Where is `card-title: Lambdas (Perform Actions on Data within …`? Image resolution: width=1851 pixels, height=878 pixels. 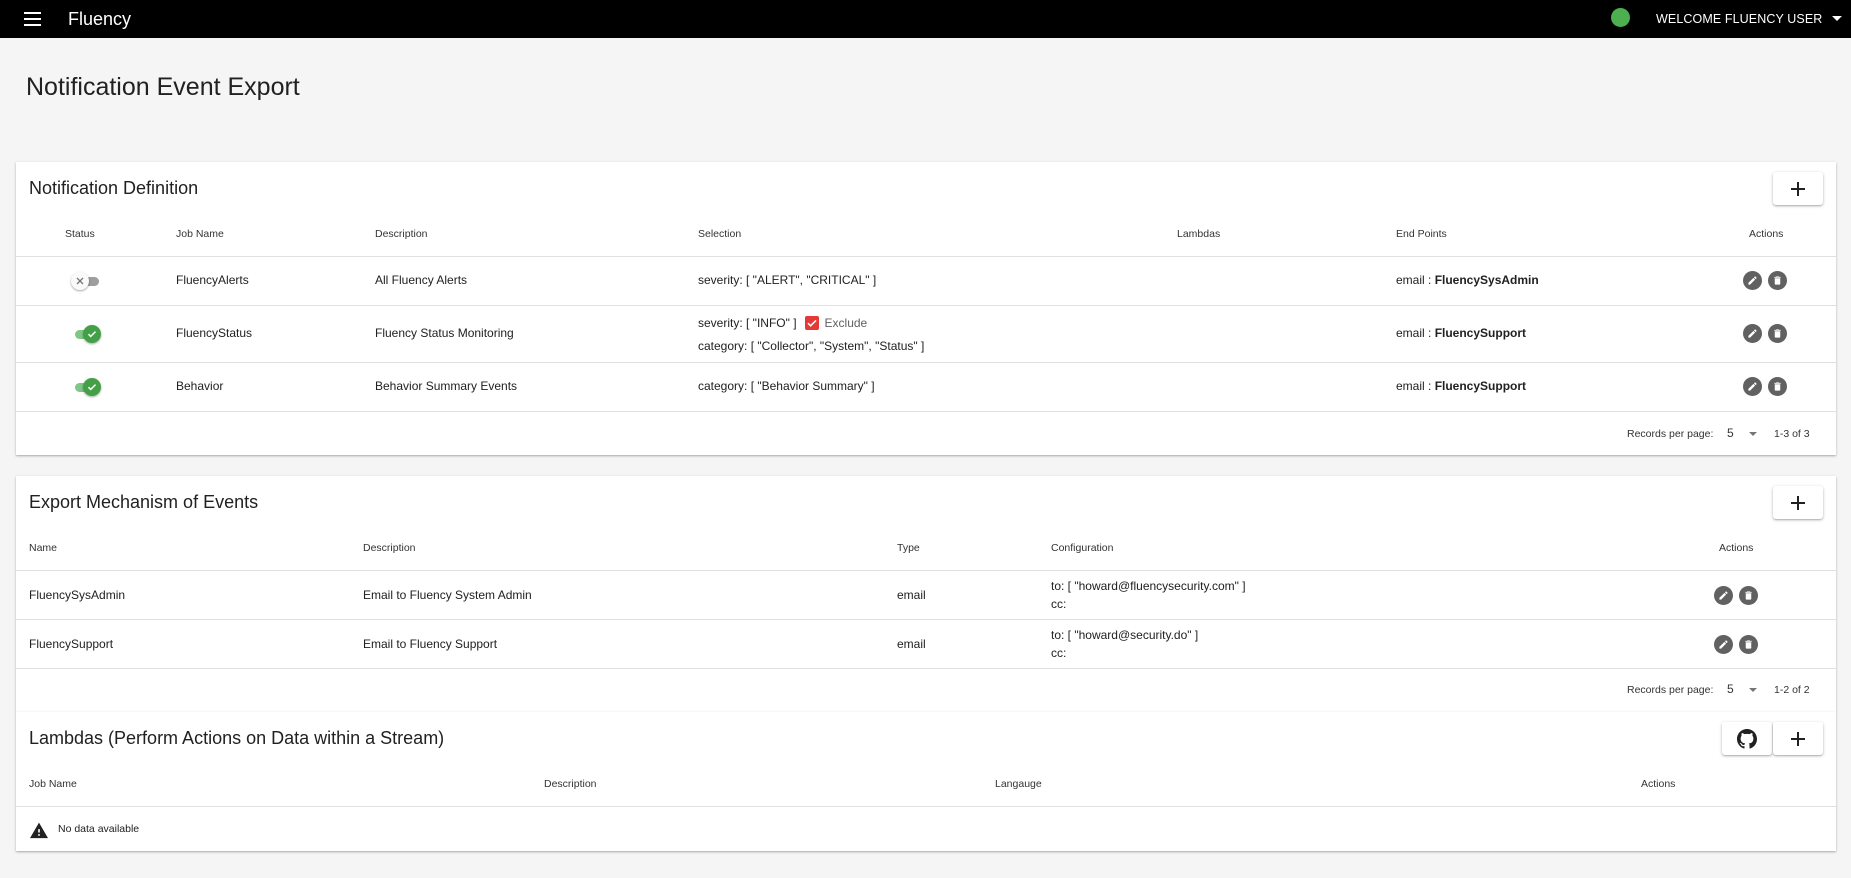 card-title: Lambdas (Perform Actions on Data within … is located at coordinates (237, 738).